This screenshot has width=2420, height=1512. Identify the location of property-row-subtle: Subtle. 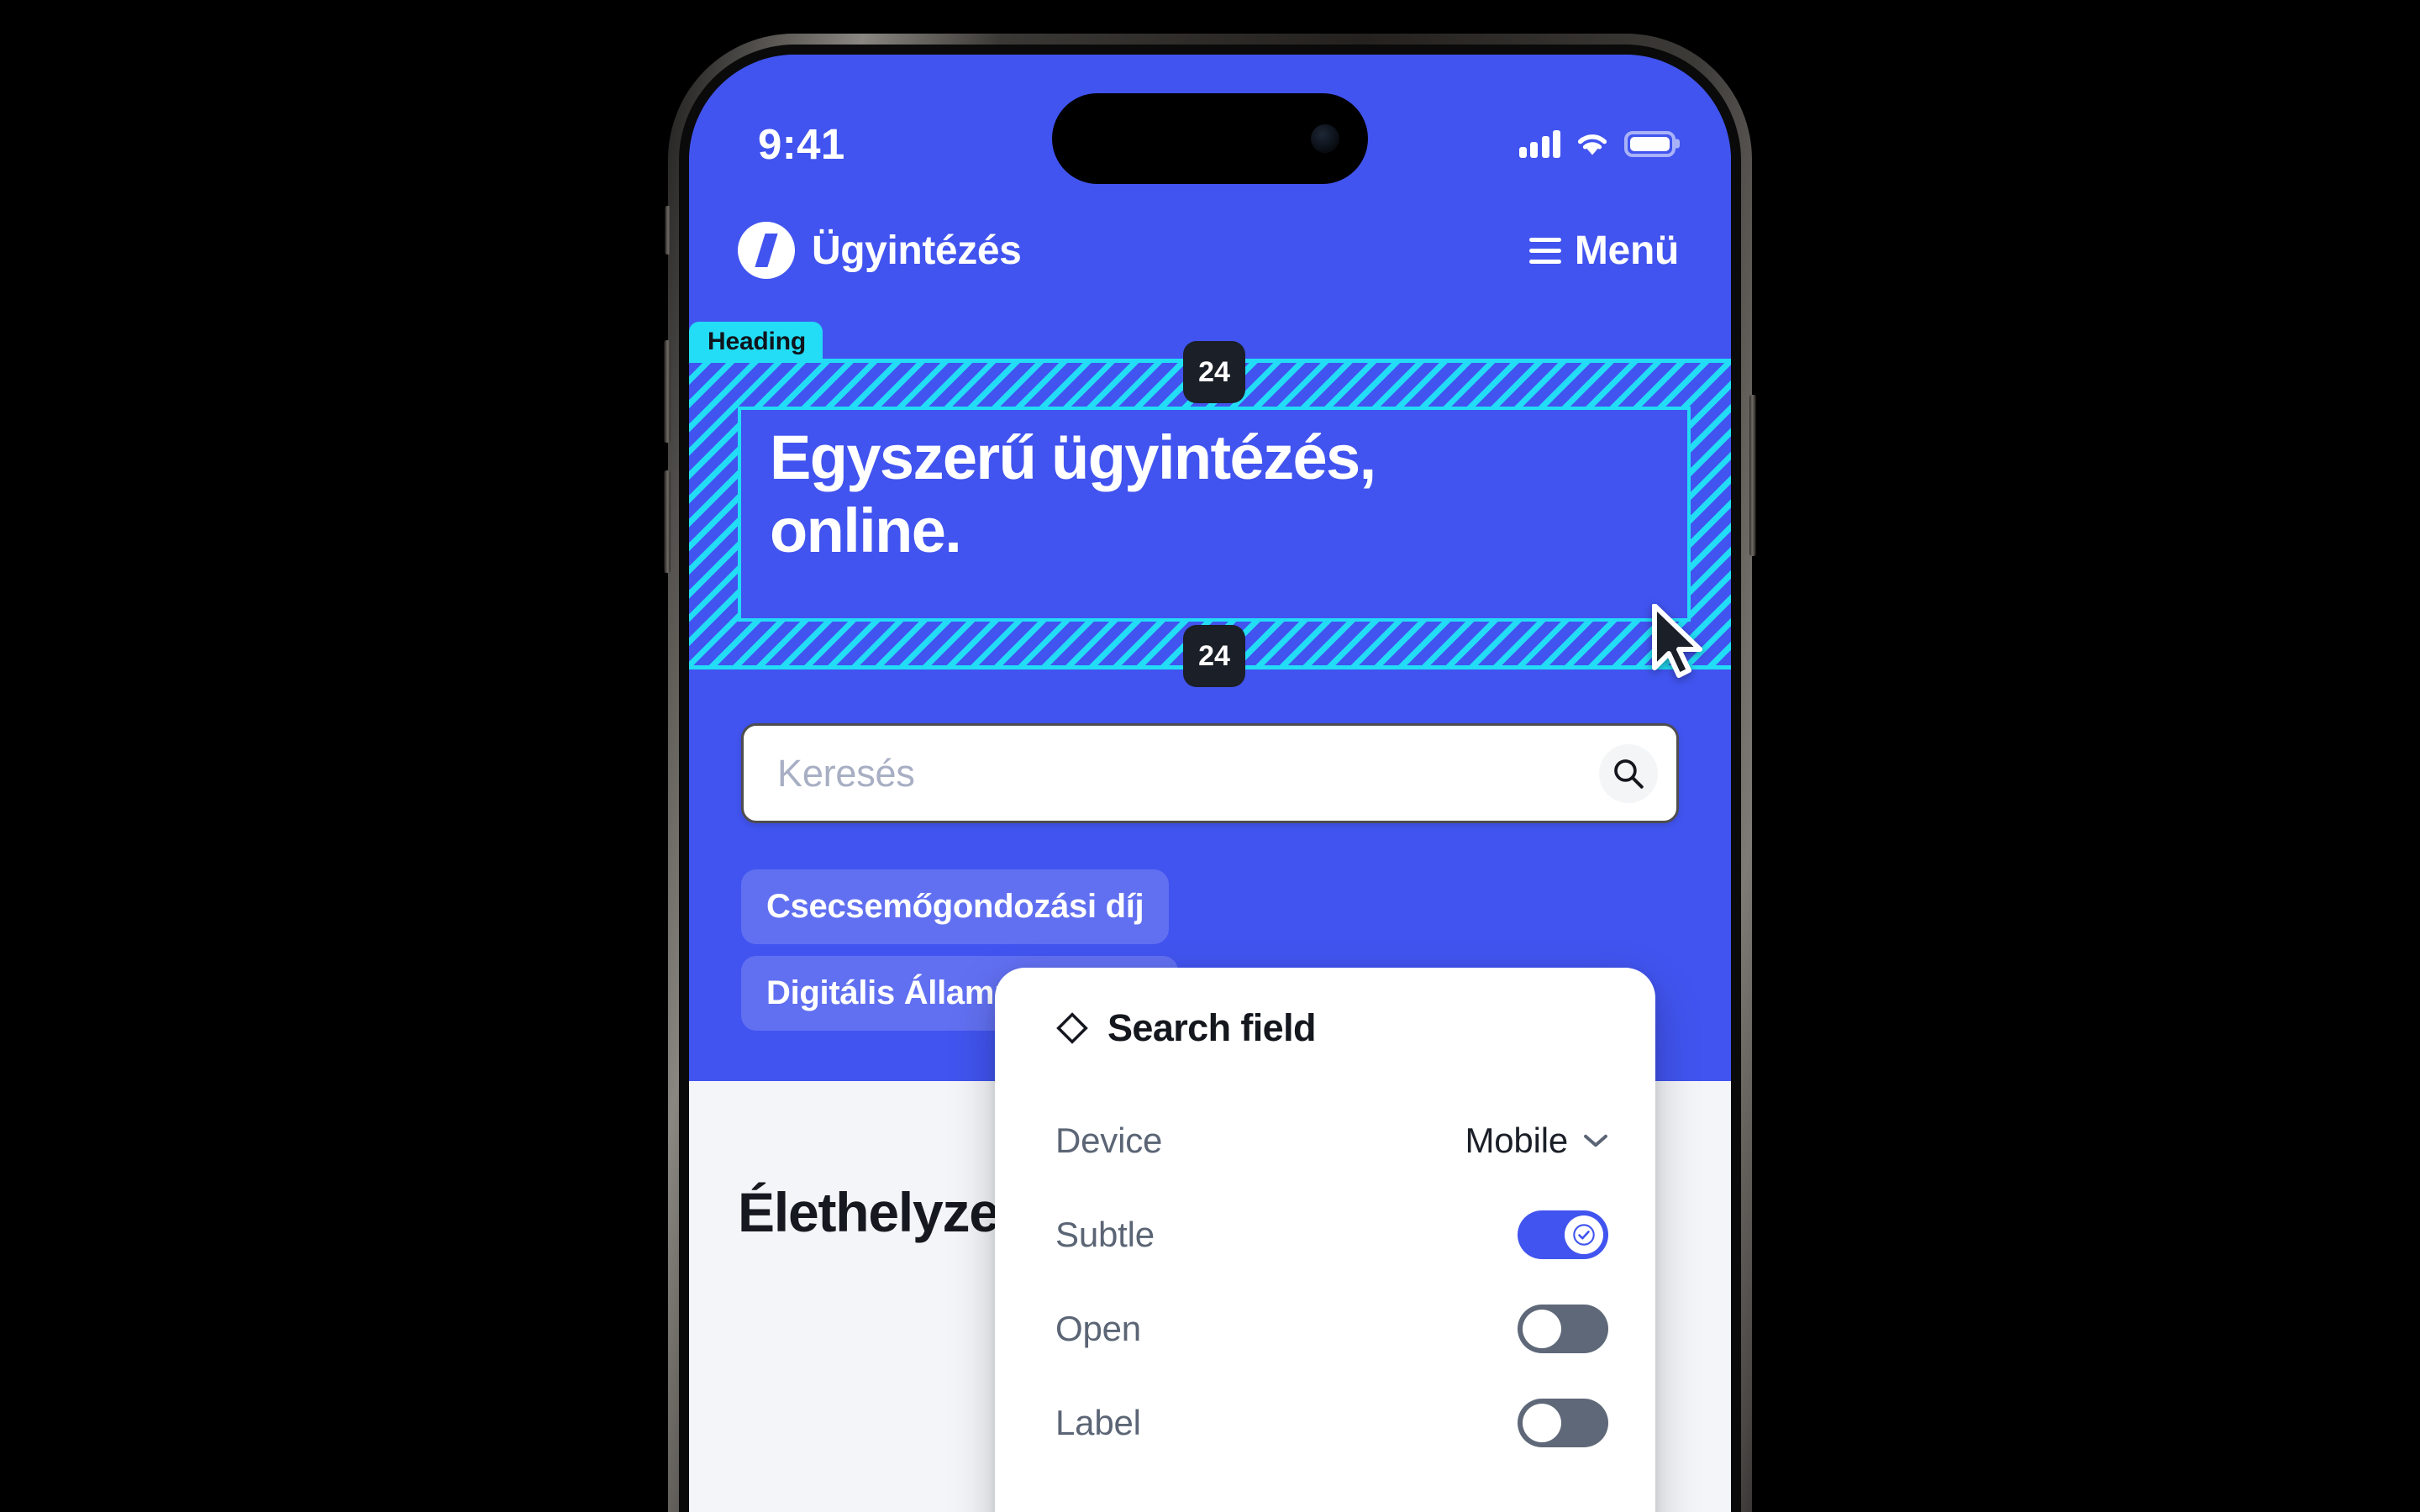
(1331, 1235).